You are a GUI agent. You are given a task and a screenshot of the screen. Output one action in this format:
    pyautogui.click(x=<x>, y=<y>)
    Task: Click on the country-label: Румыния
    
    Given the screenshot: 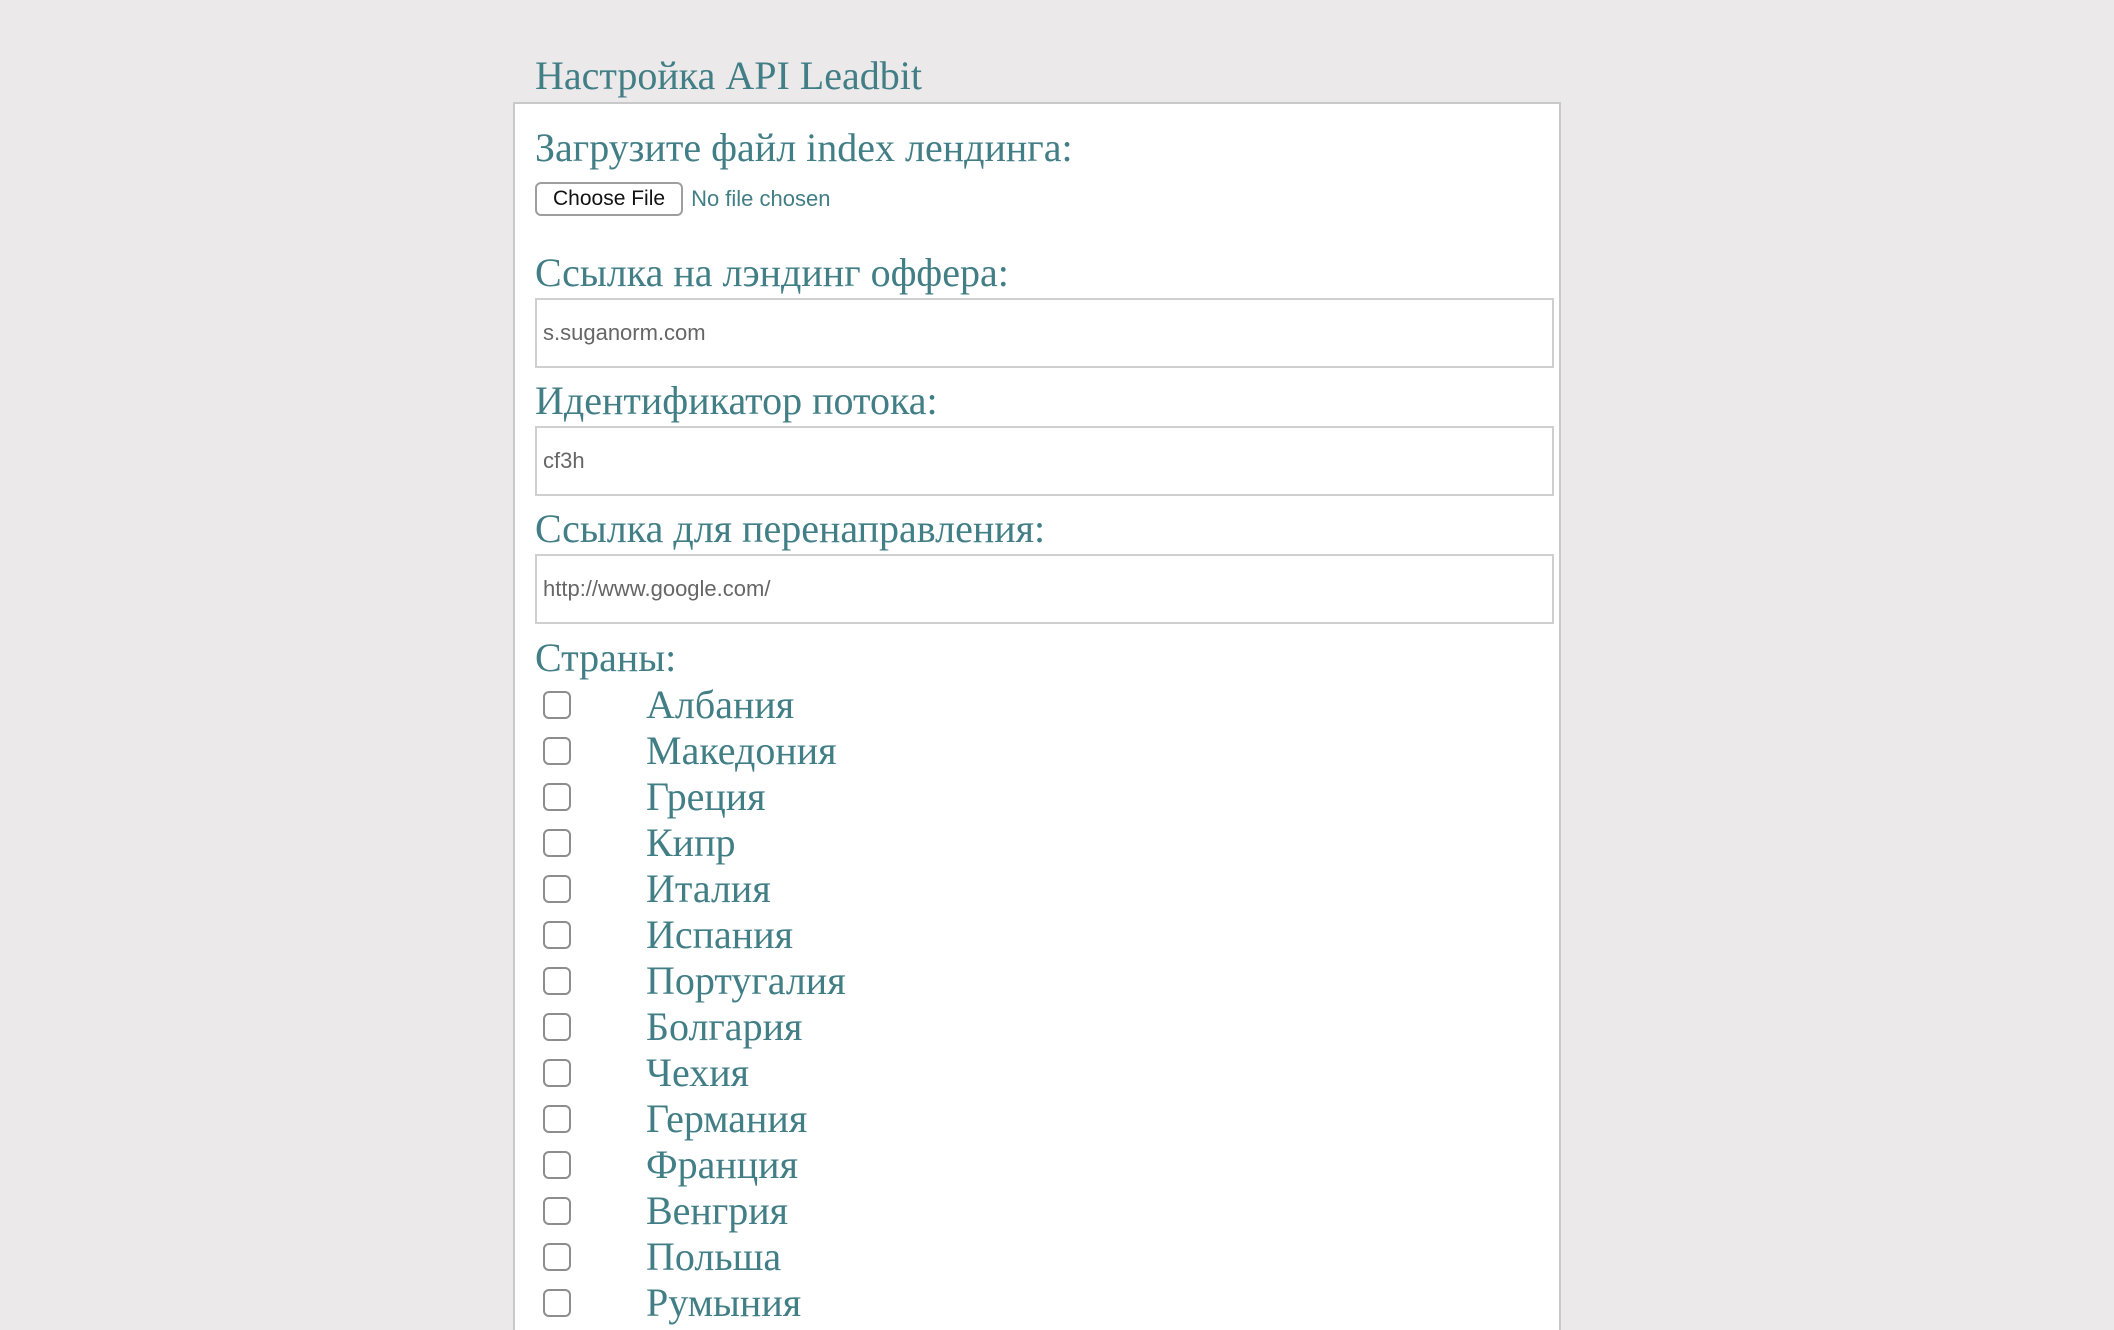 What is the action you would take?
    pyautogui.click(x=724, y=1302)
    